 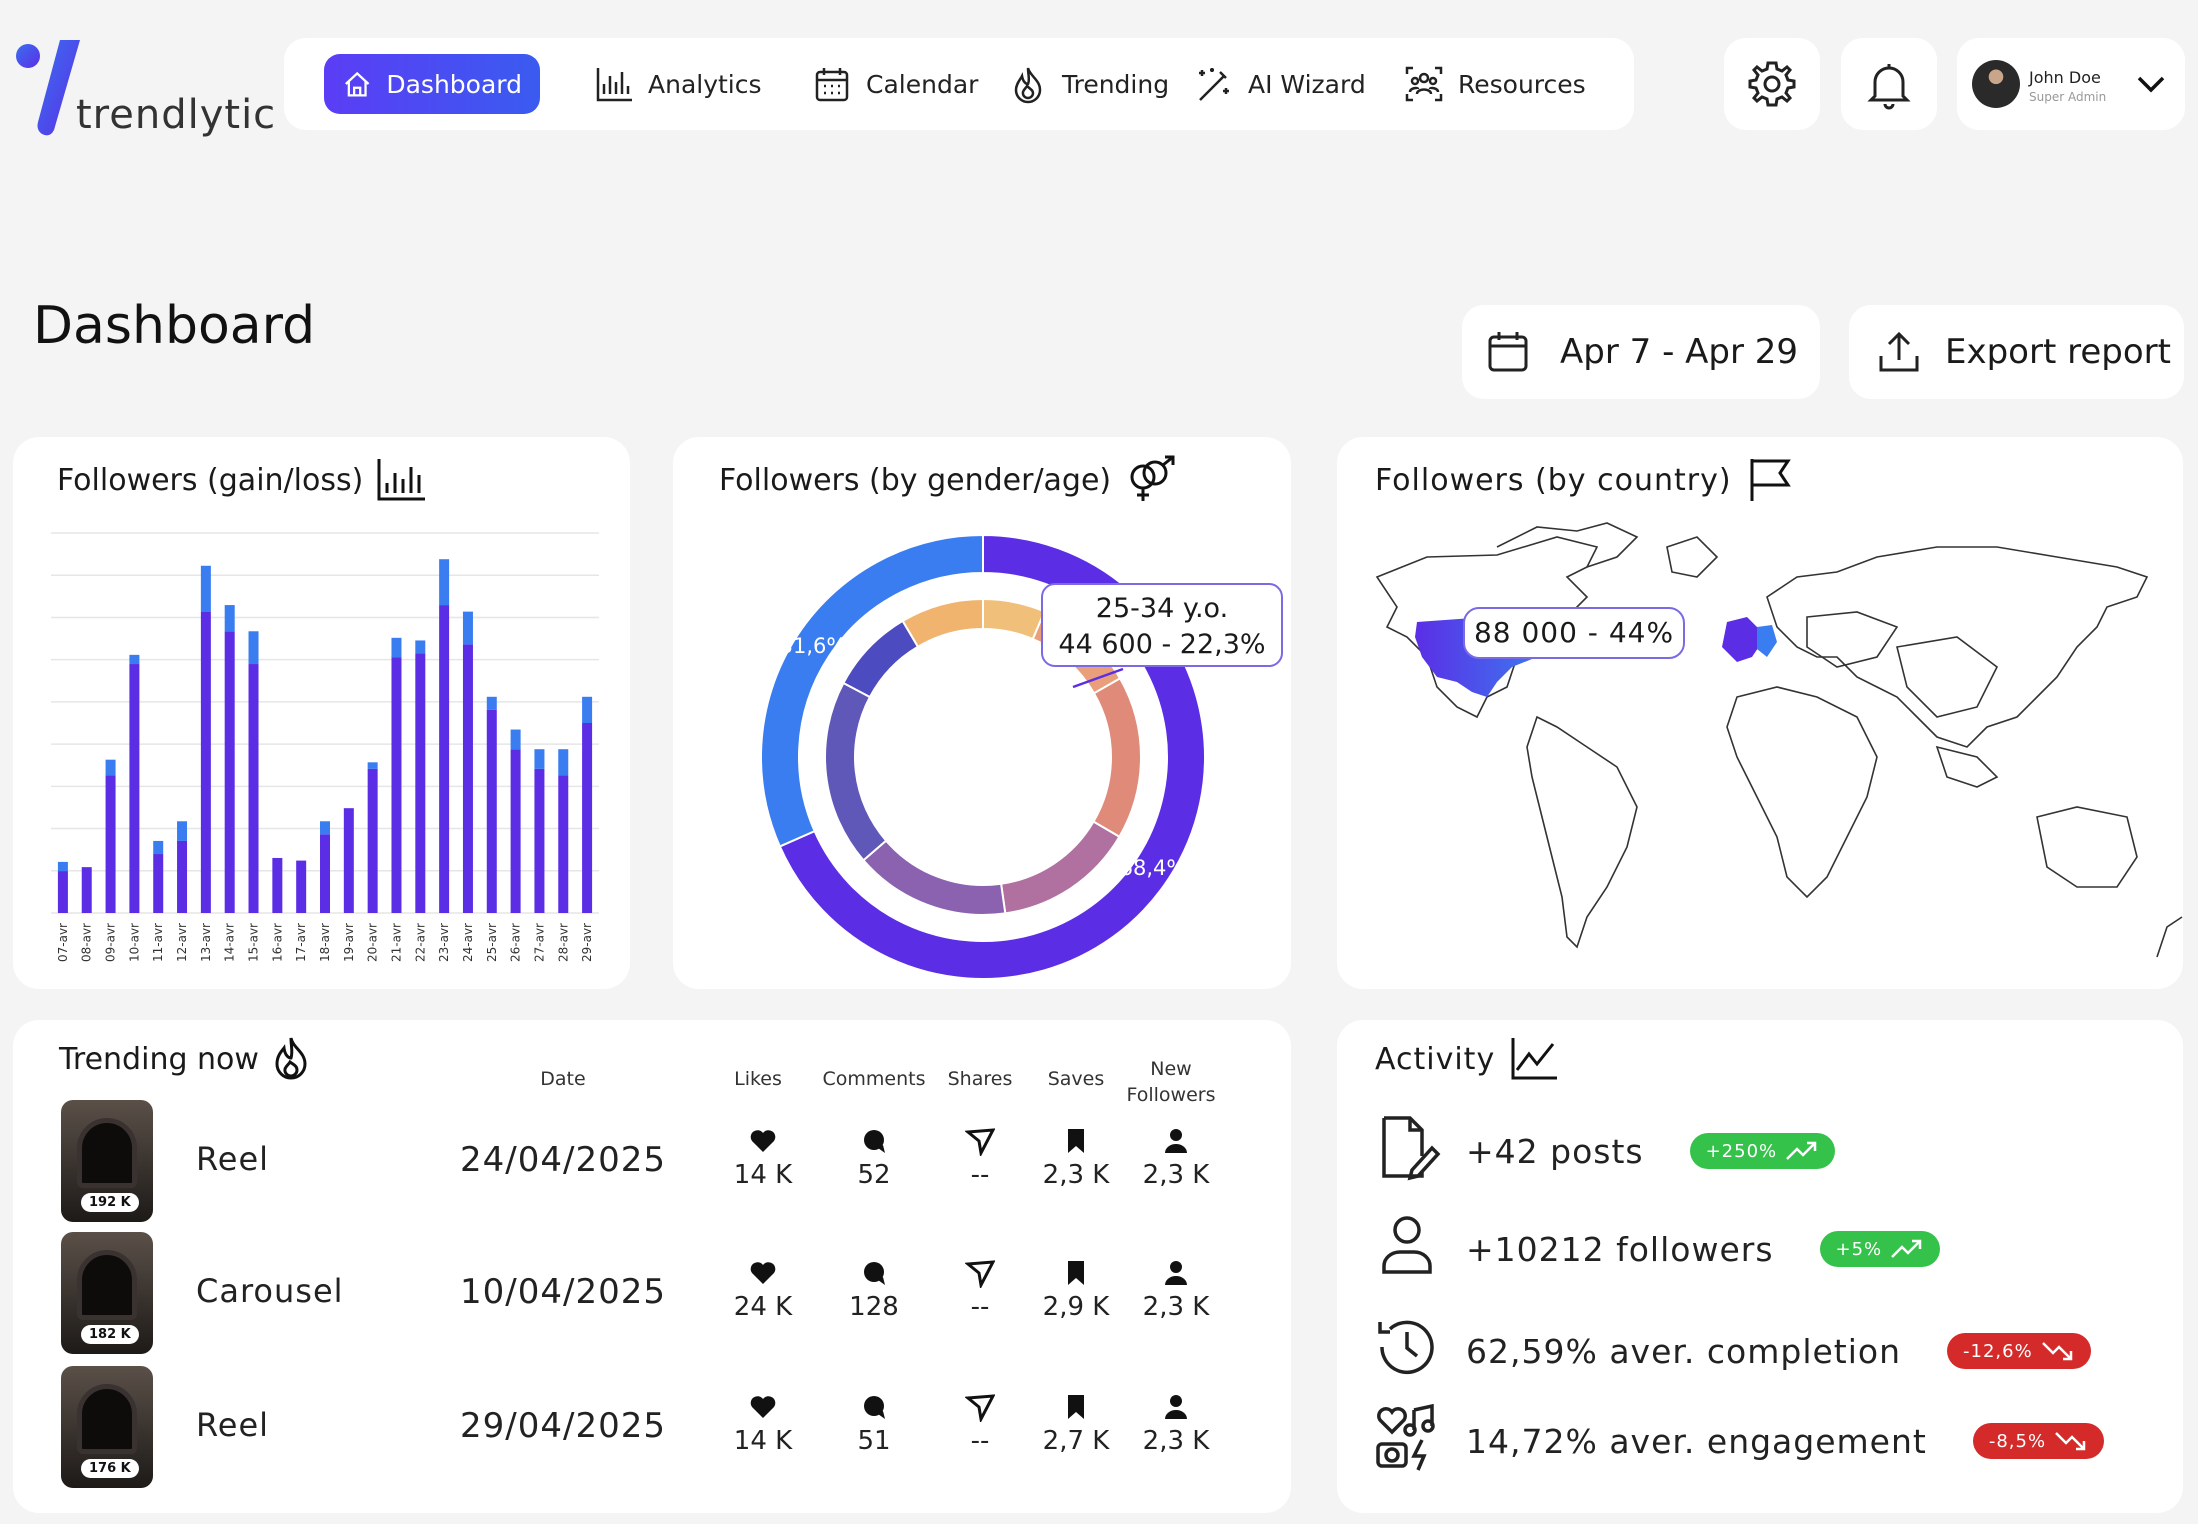 I want to click on nav-dashboard: Dashboard, so click(x=432, y=84).